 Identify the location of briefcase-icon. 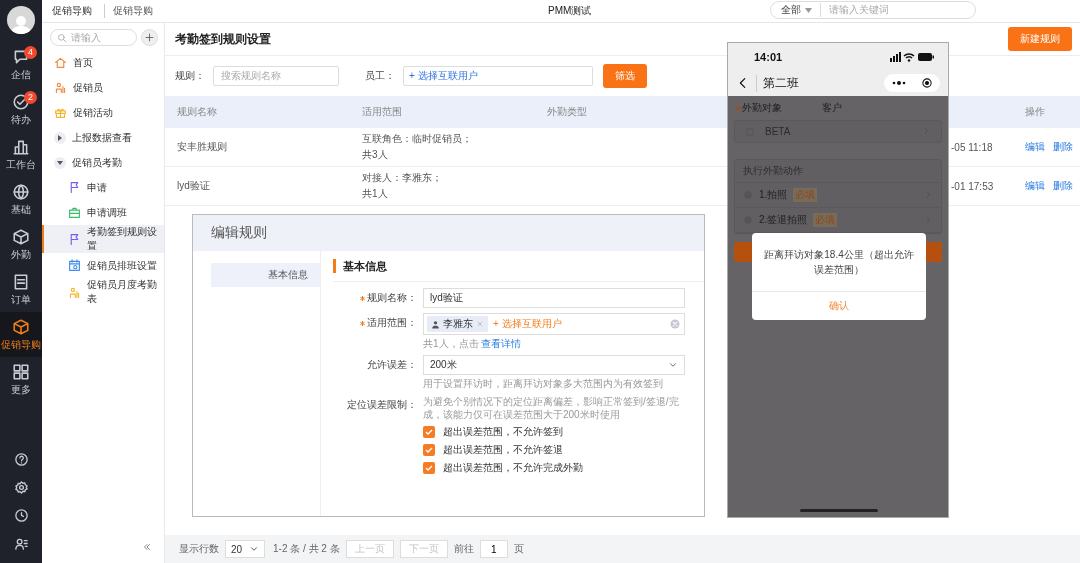
(74, 212).